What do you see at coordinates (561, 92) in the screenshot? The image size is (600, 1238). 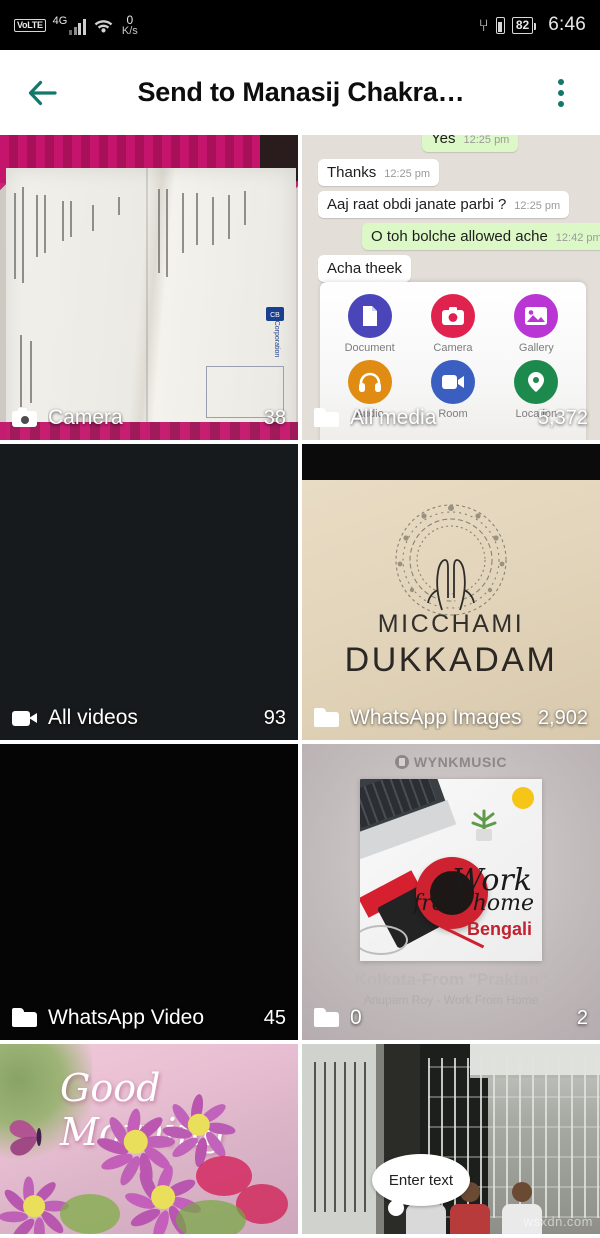 I see `overflow-menu-icon` at bounding box center [561, 92].